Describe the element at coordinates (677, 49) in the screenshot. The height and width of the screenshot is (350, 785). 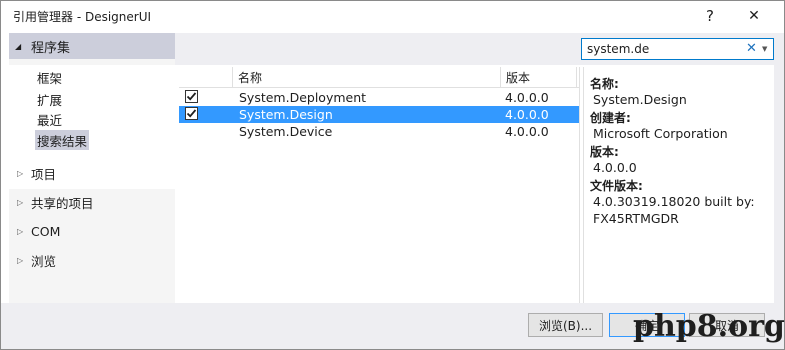
I see `search-input: system.de ✕ ▼` at that location.